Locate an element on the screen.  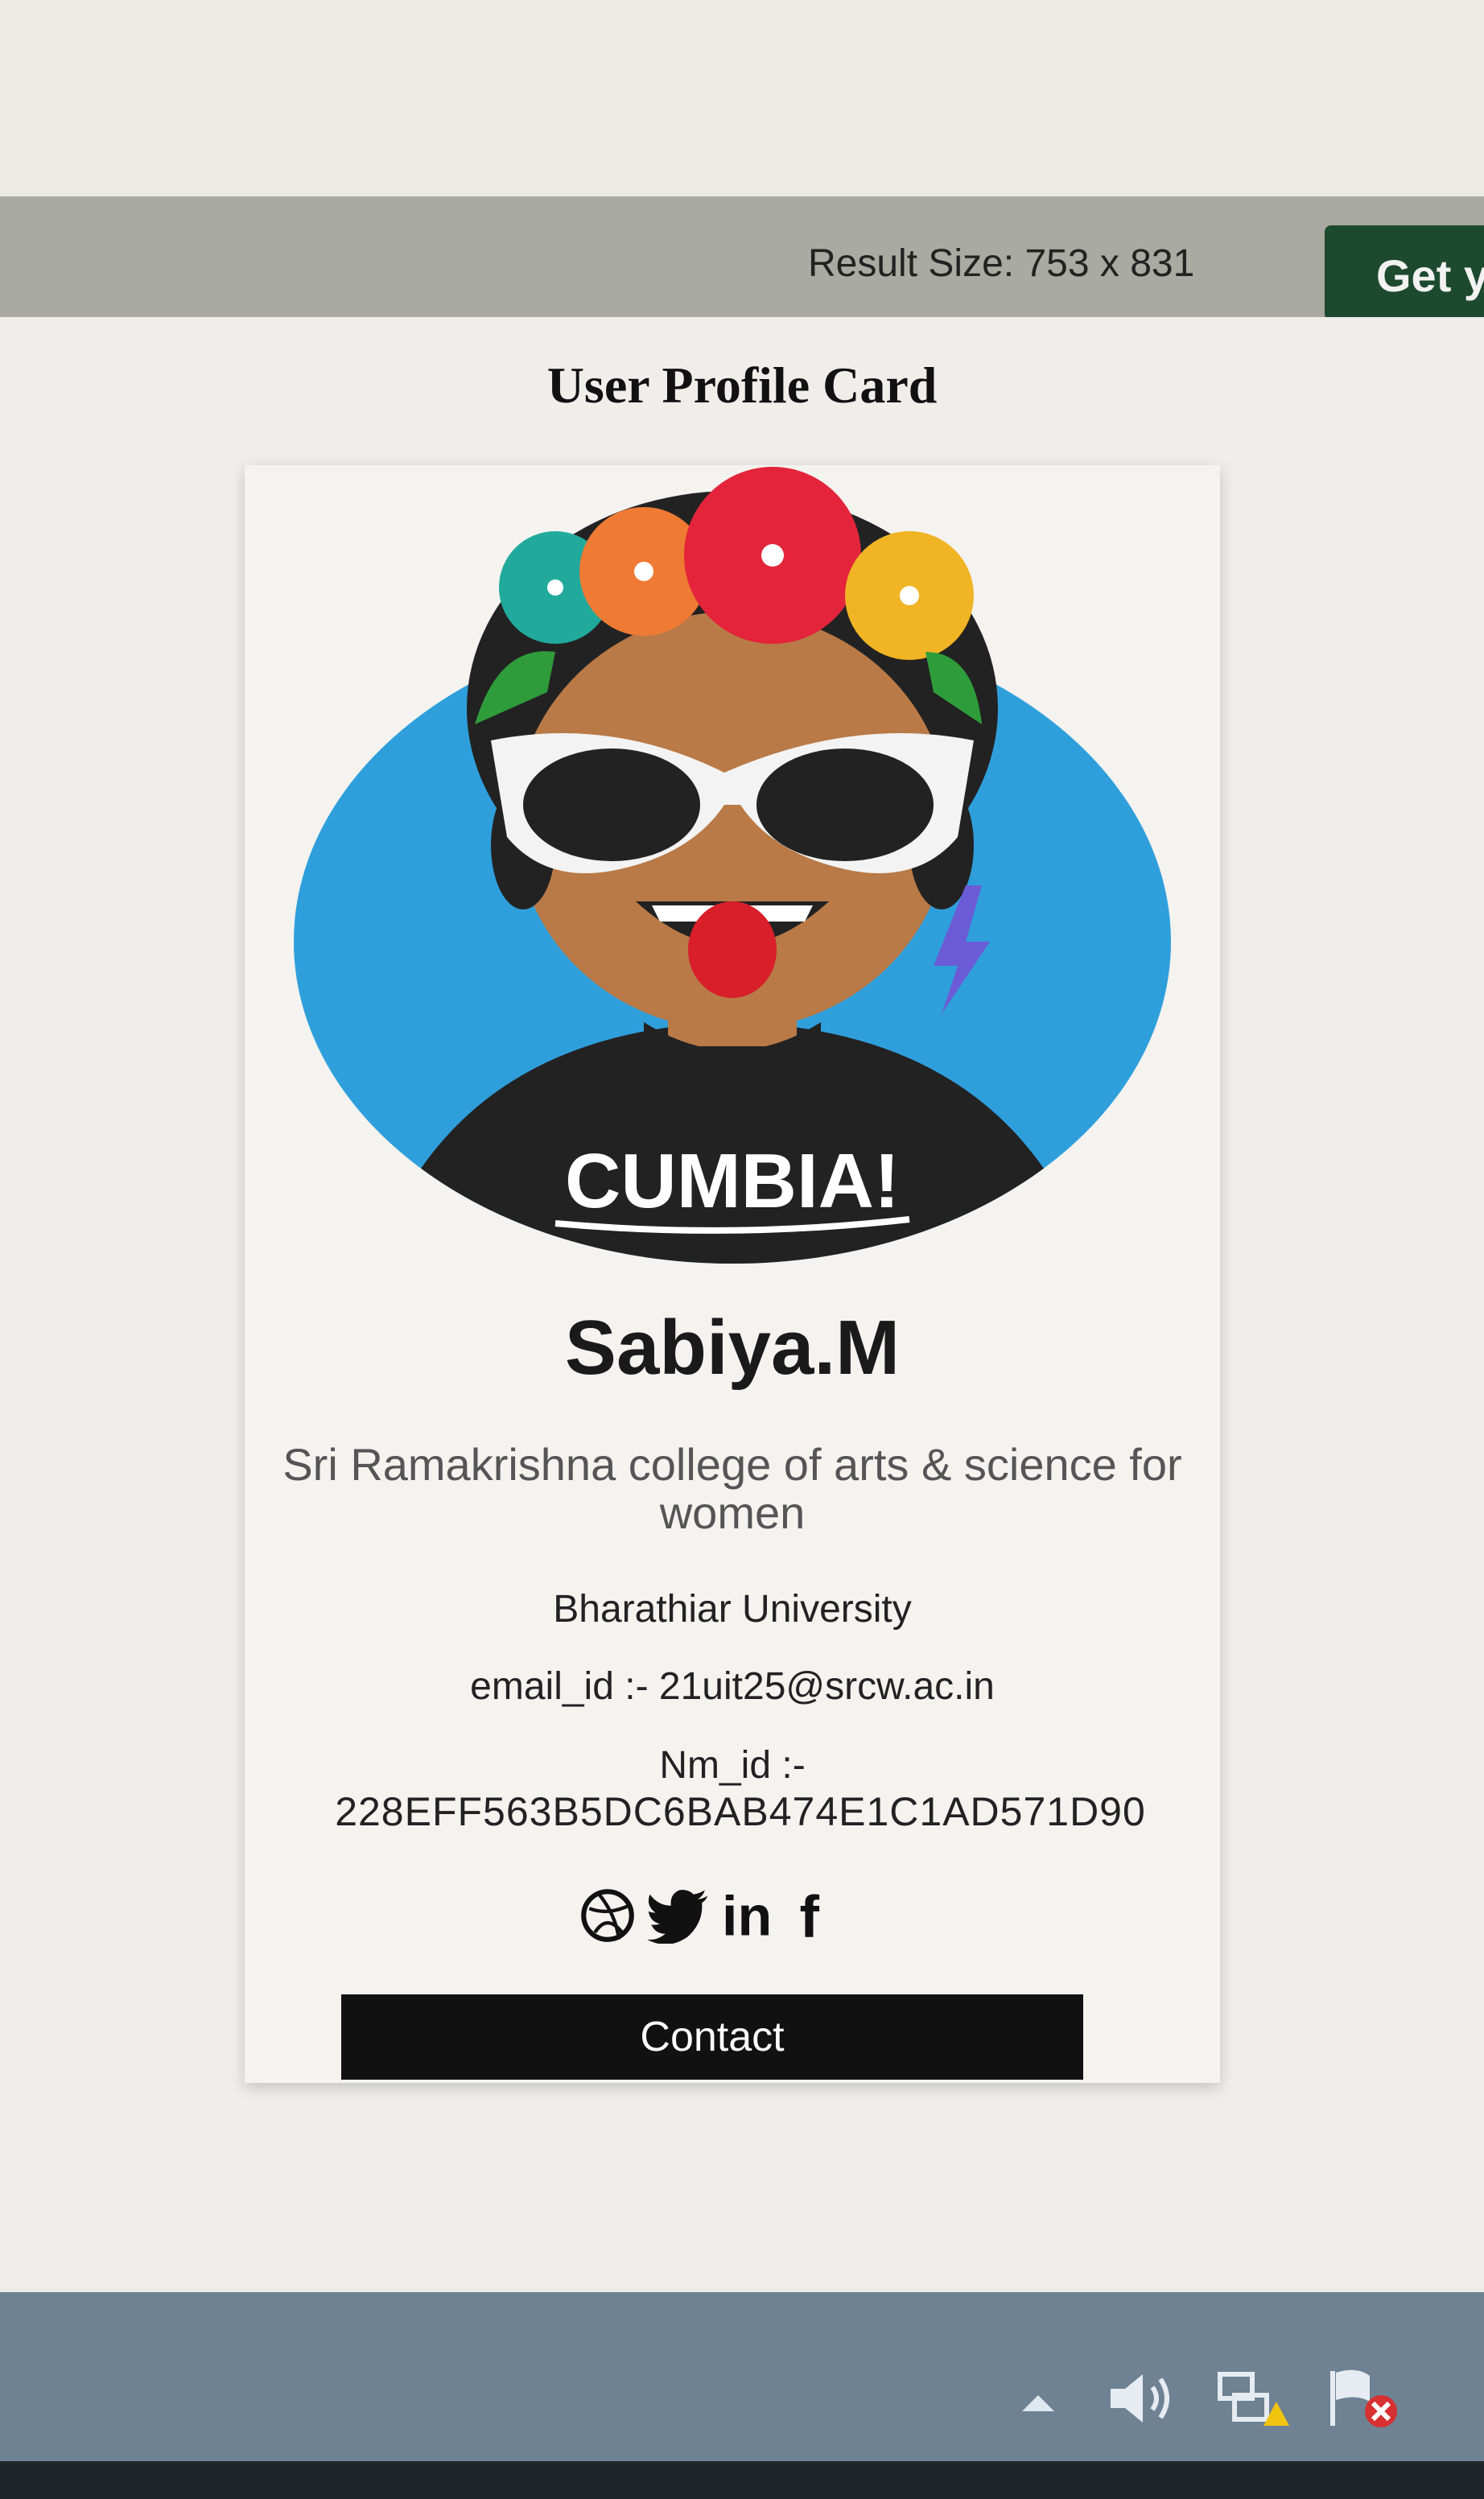
profile-name: Sabiya.M is located at coordinates (733, 1348).